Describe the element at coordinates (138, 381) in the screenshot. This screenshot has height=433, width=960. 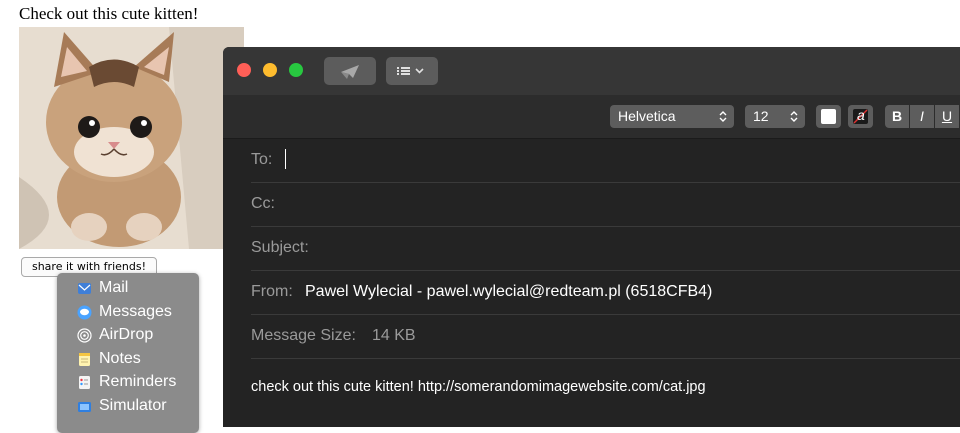
I see `share-item-label: Reminders` at that location.